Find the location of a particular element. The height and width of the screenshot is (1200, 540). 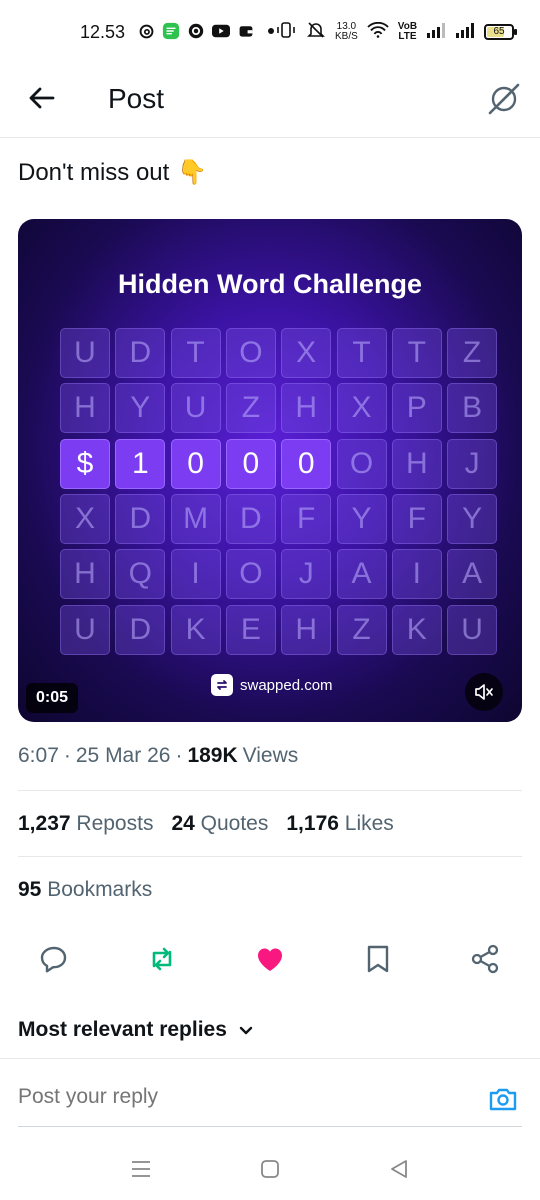

reply-input is located at coordinates (228, 1097).